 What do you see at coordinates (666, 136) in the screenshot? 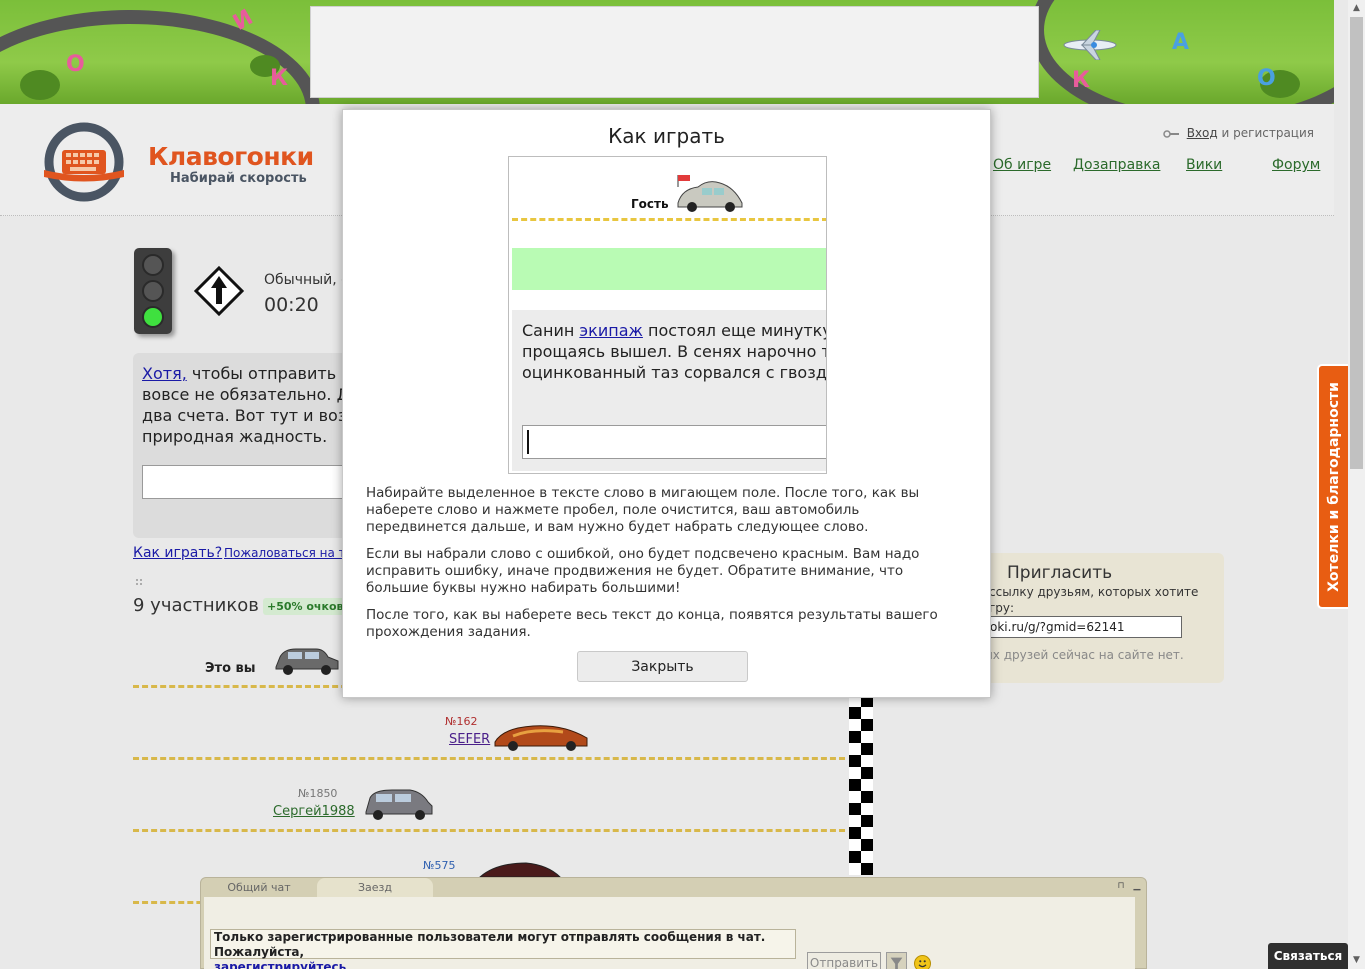
I see `modal-title: Как играть` at bounding box center [666, 136].